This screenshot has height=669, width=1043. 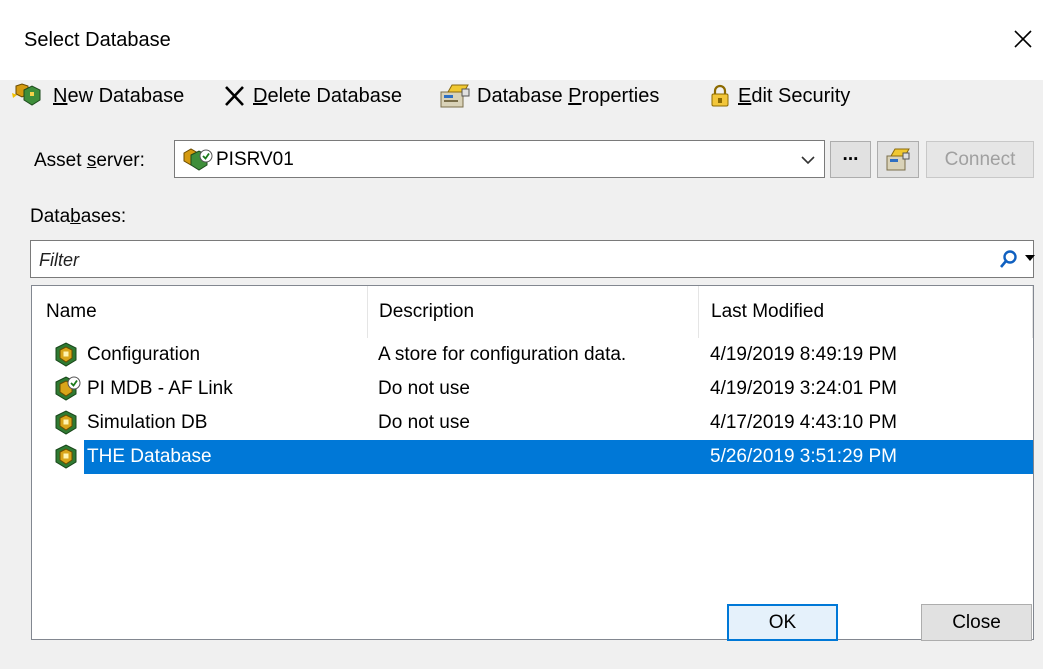 I want to click on title-bar: Select Database, so click(x=521, y=40).